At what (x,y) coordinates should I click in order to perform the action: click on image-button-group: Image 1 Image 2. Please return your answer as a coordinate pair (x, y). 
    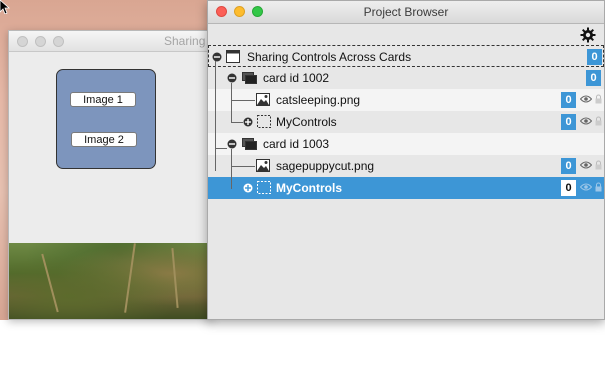
    Looking at the image, I should click on (106, 119).